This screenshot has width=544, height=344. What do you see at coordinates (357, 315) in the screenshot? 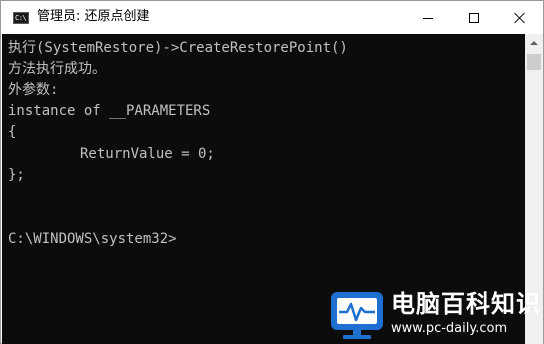
I see `monitor-logo-icon` at bounding box center [357, 315].